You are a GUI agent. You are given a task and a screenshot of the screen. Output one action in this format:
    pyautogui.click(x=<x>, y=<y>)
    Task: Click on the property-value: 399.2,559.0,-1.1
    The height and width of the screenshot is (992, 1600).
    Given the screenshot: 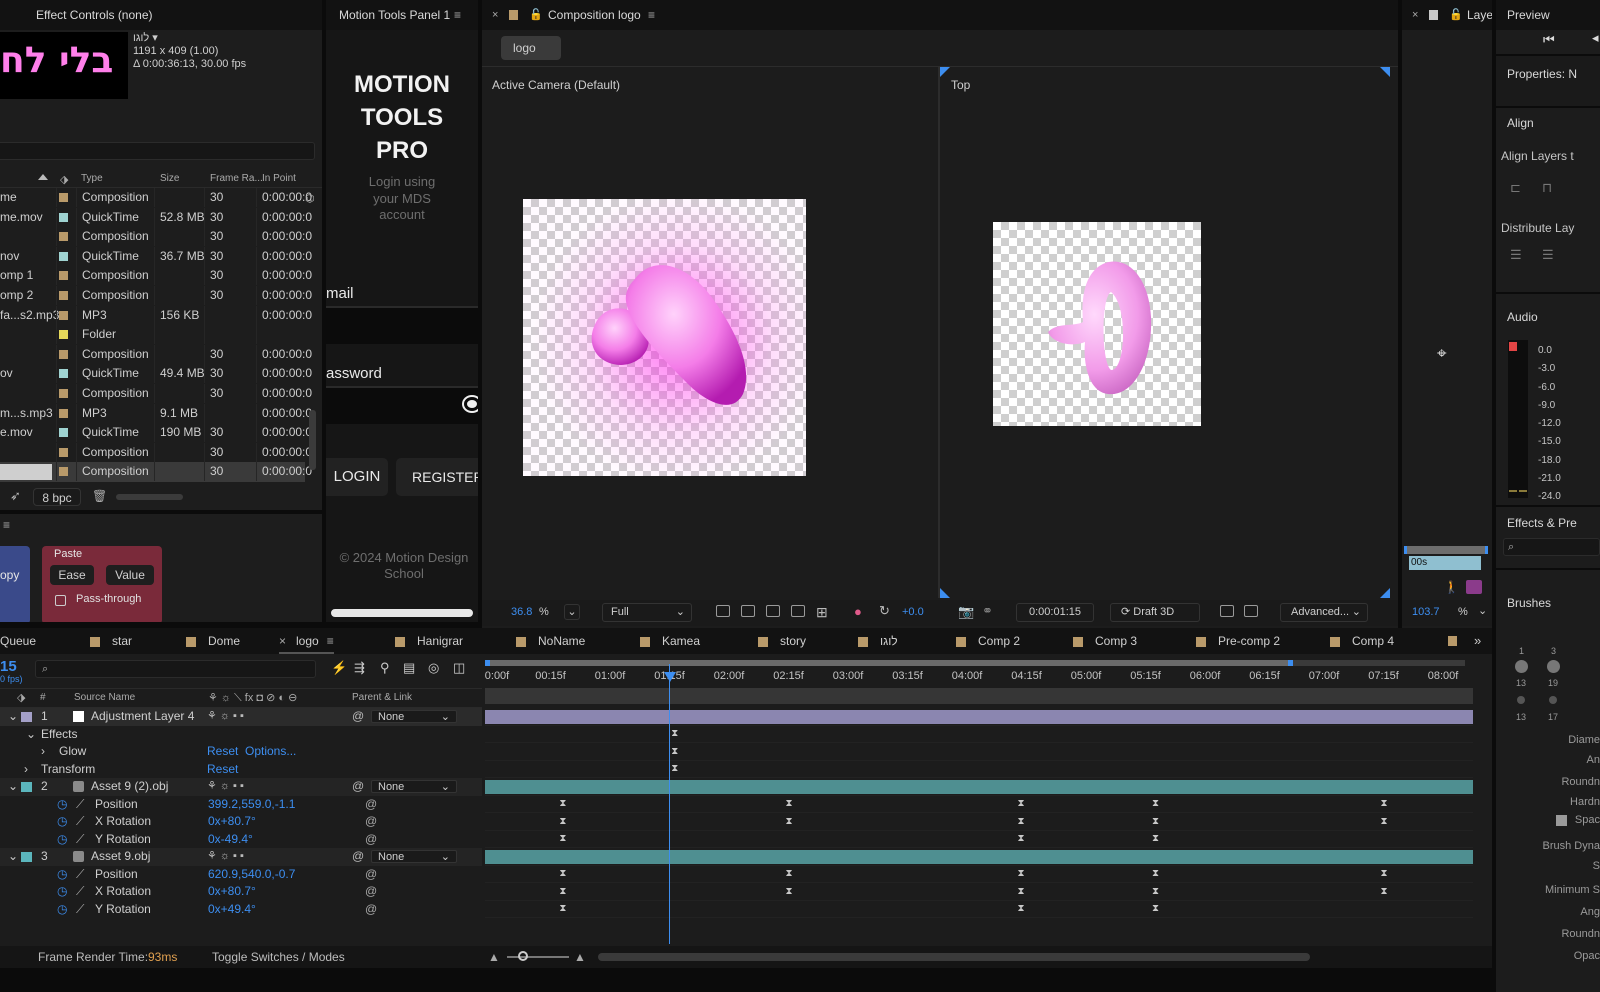 What is the action you would take?
    pyautogui.click(x=251, y=805)
    